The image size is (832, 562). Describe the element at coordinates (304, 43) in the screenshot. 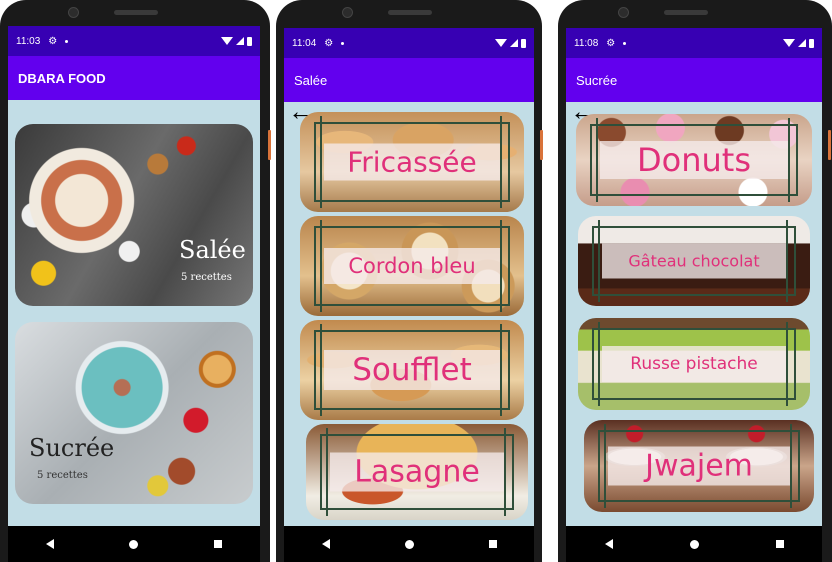

I see `status-time: 11:04` at that location.